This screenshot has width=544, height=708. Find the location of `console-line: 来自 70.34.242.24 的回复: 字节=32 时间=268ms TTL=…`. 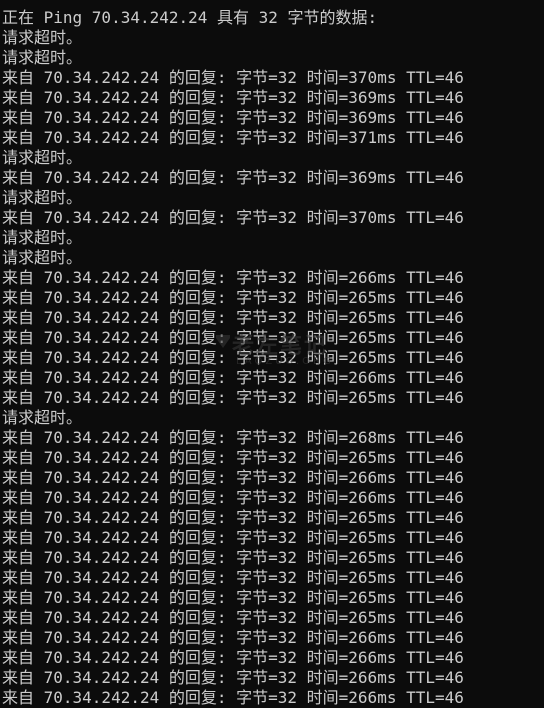

console-line: 来自 70.34.242.24 的回复: 字节=32 时间=268ms TTL=… is located at coordinates (233, 437).